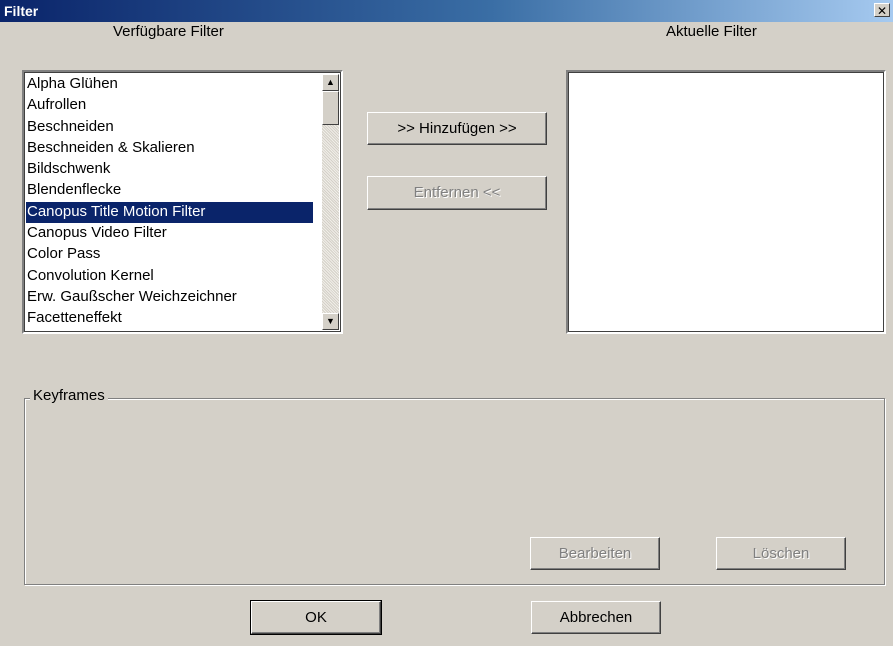 The height and width of the screenshot is (646, 893). I want to click on filter-list-item: Color Pass, so click(169, 254).